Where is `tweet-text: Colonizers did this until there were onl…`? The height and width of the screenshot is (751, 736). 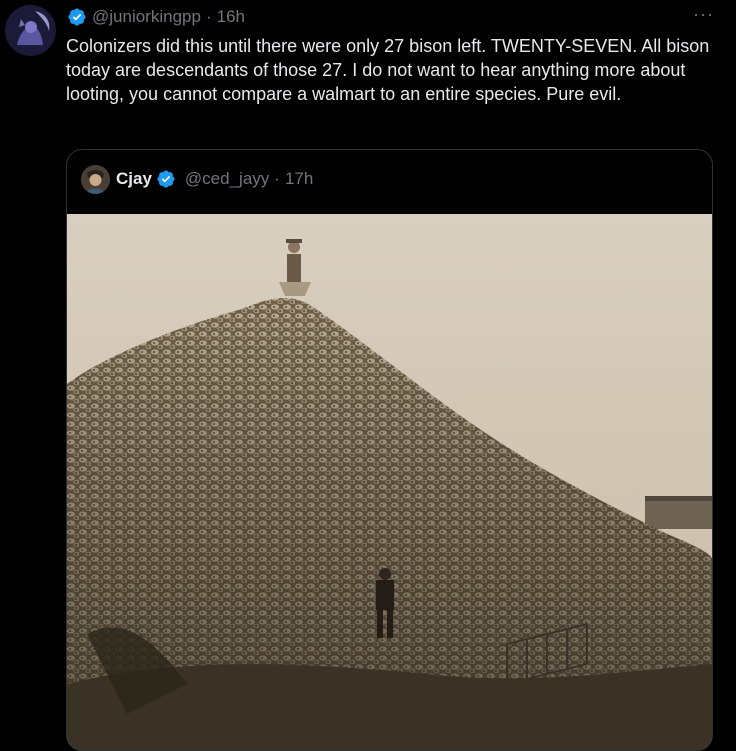
tweet-text: Colonizers did this until there were onl… is located at coordinates (388, 70).